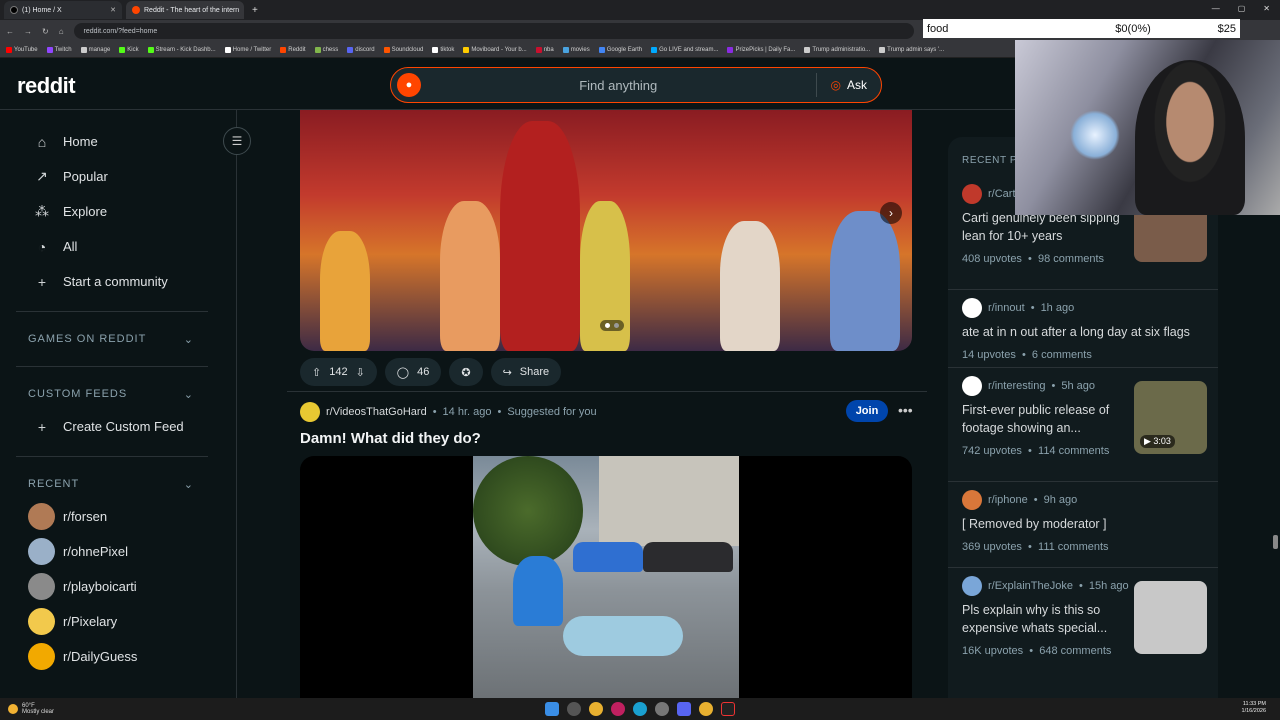 The image size is (1280, 720). Describe the element at coordinates (1266, 8) in the screenshot. I see `close-window-icon: ✕` at that location.